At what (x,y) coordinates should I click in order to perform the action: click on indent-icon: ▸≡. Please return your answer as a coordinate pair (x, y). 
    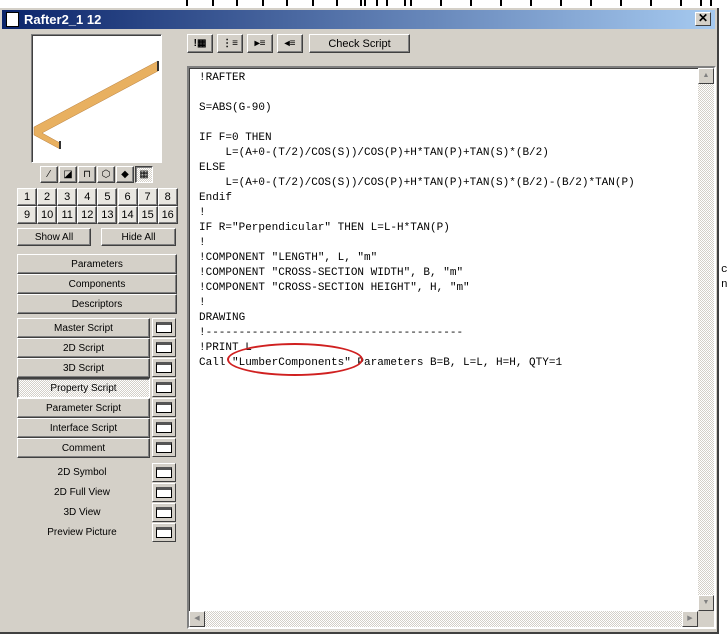
    Looking at the image, I should click on (260, 43).